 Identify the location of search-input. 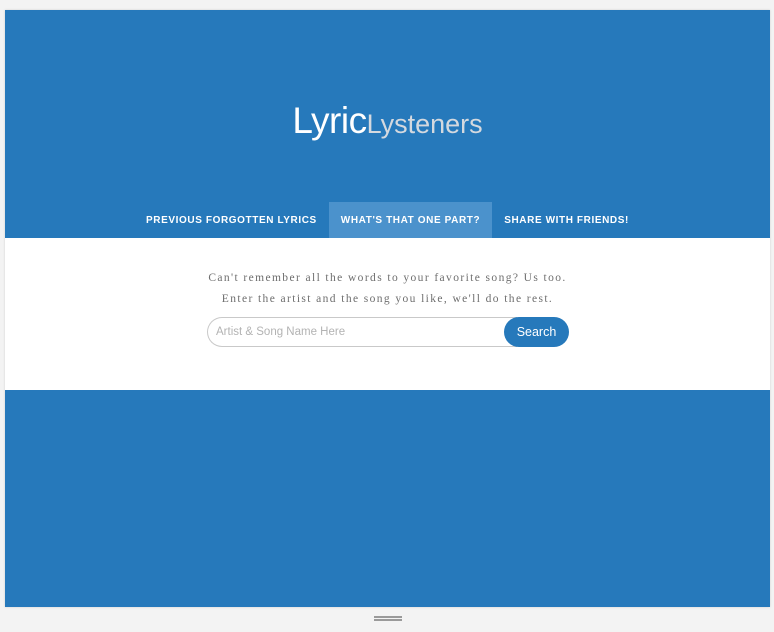
(362, 332).